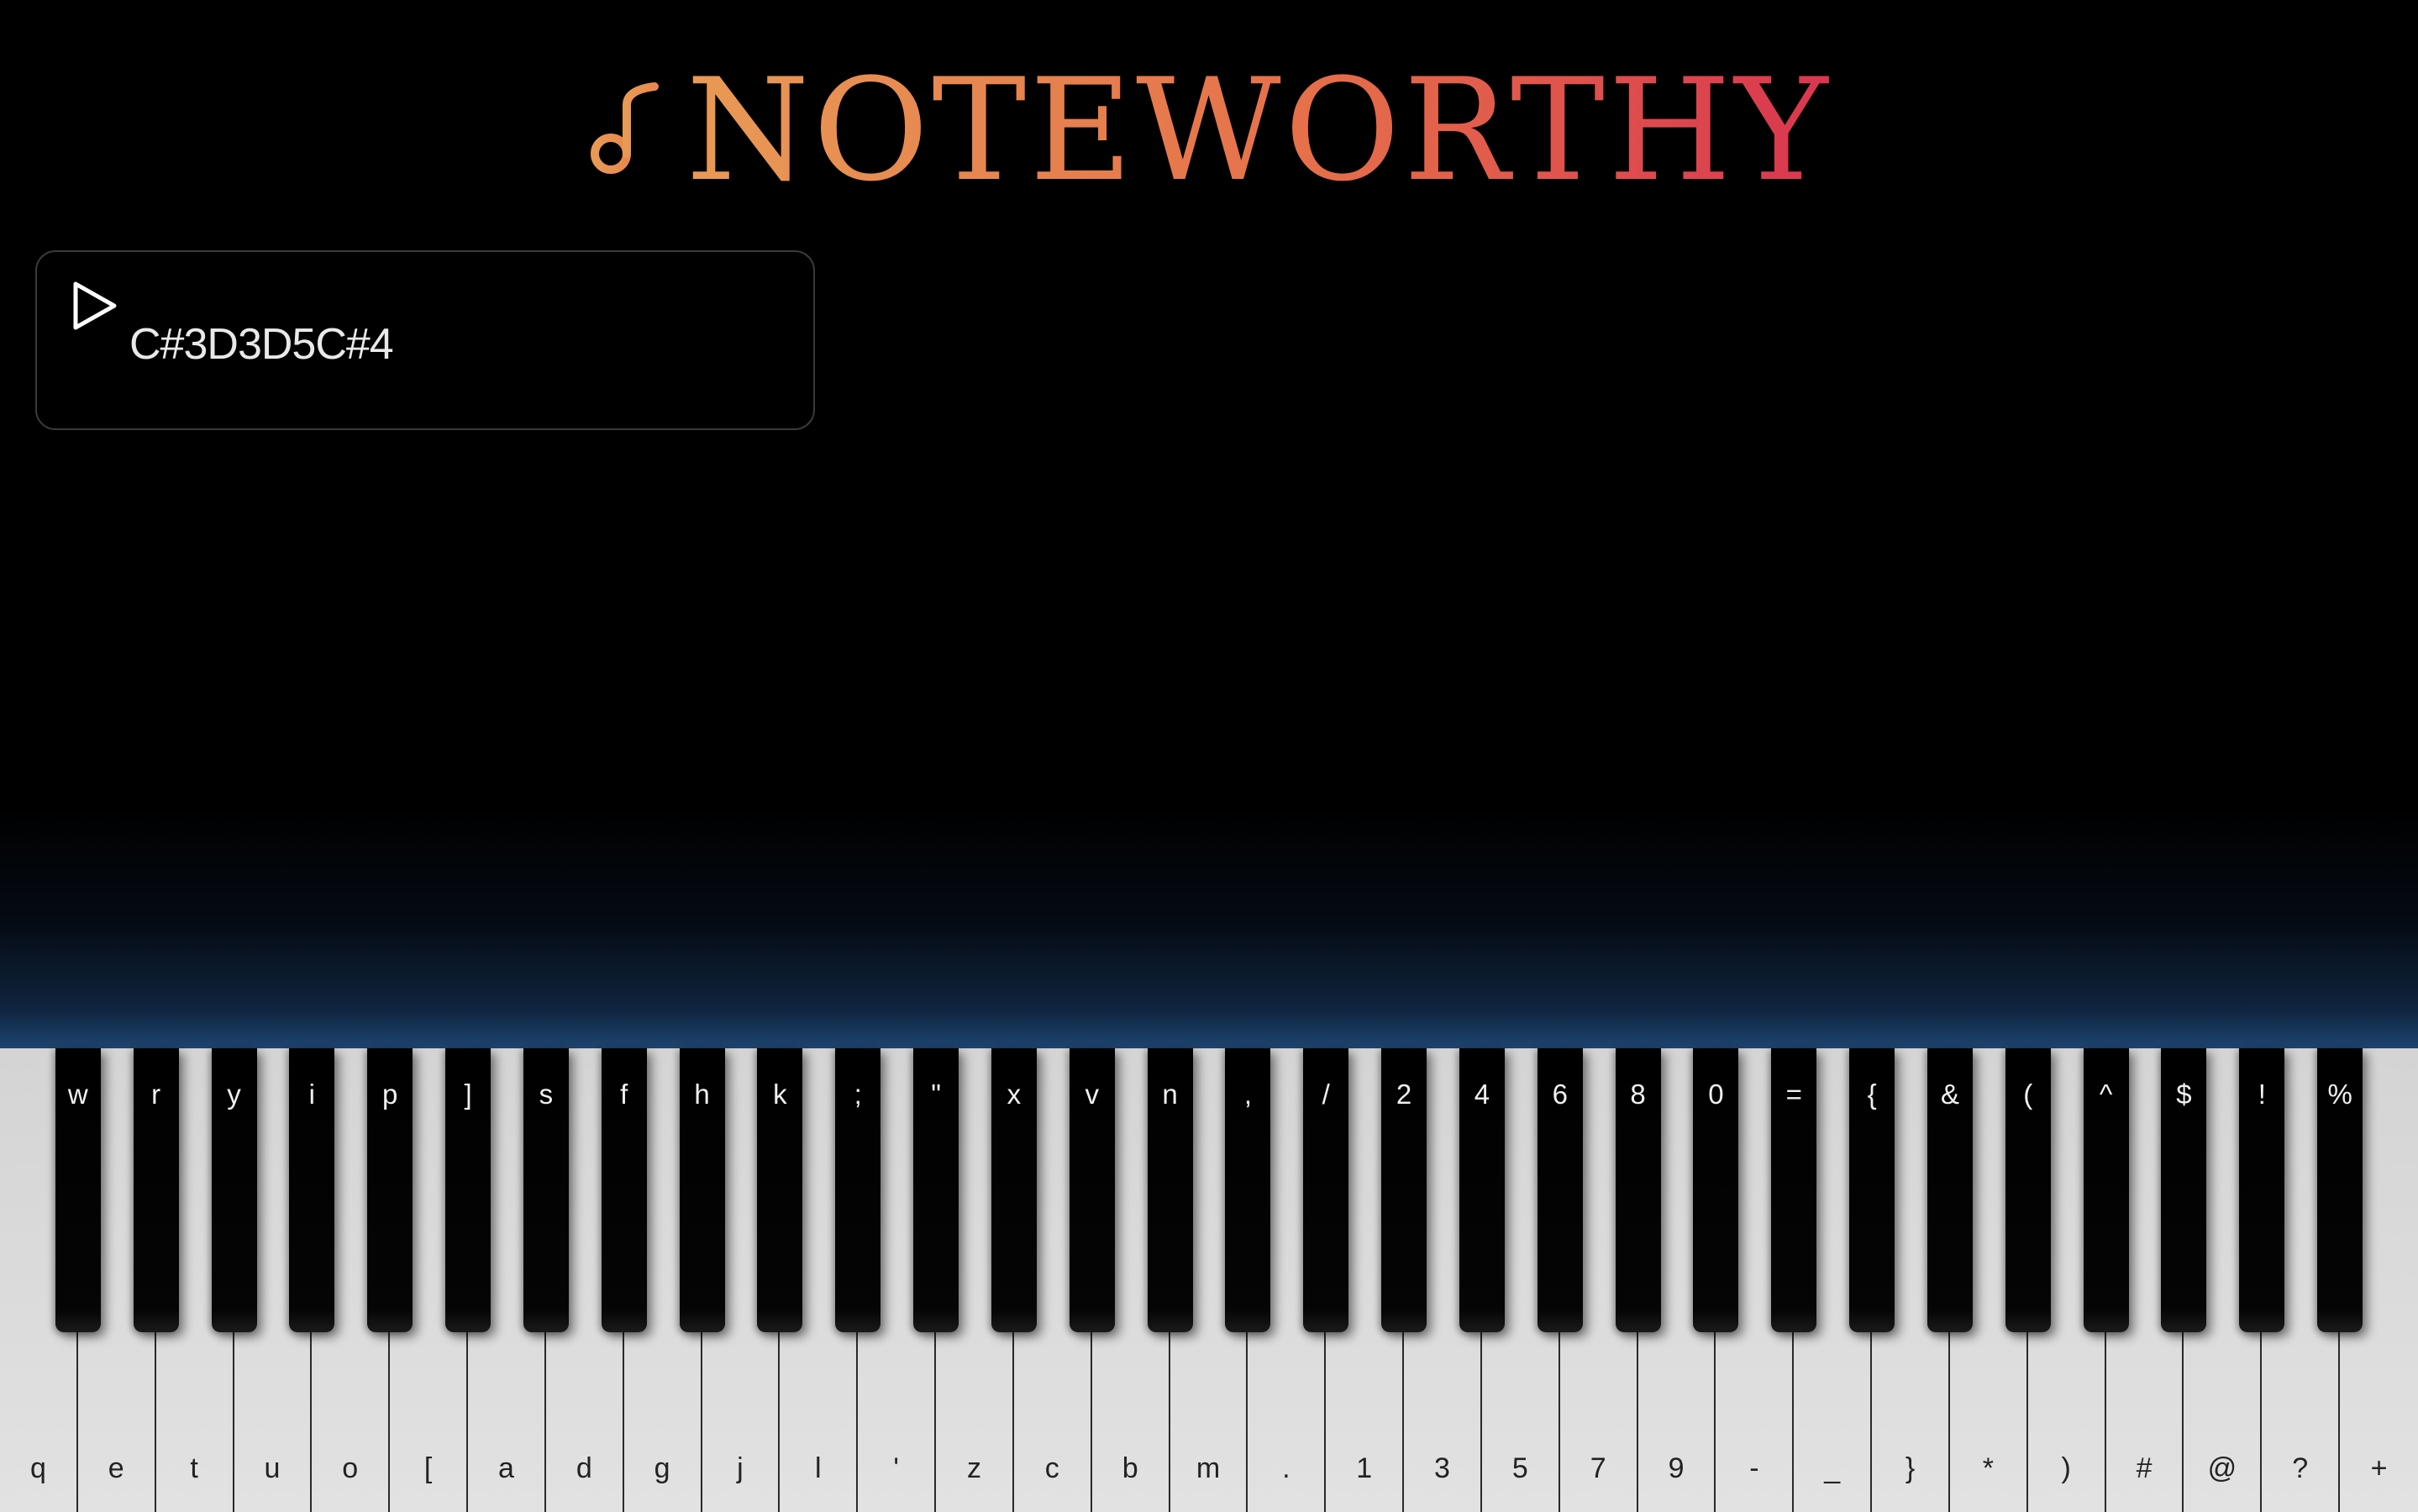 This screenshot has width=2418, height=1512. What do you see at coordinates (1092, 1190) in the screenshot?
I see `black-key: v` at bounding box center [1092, 1190].